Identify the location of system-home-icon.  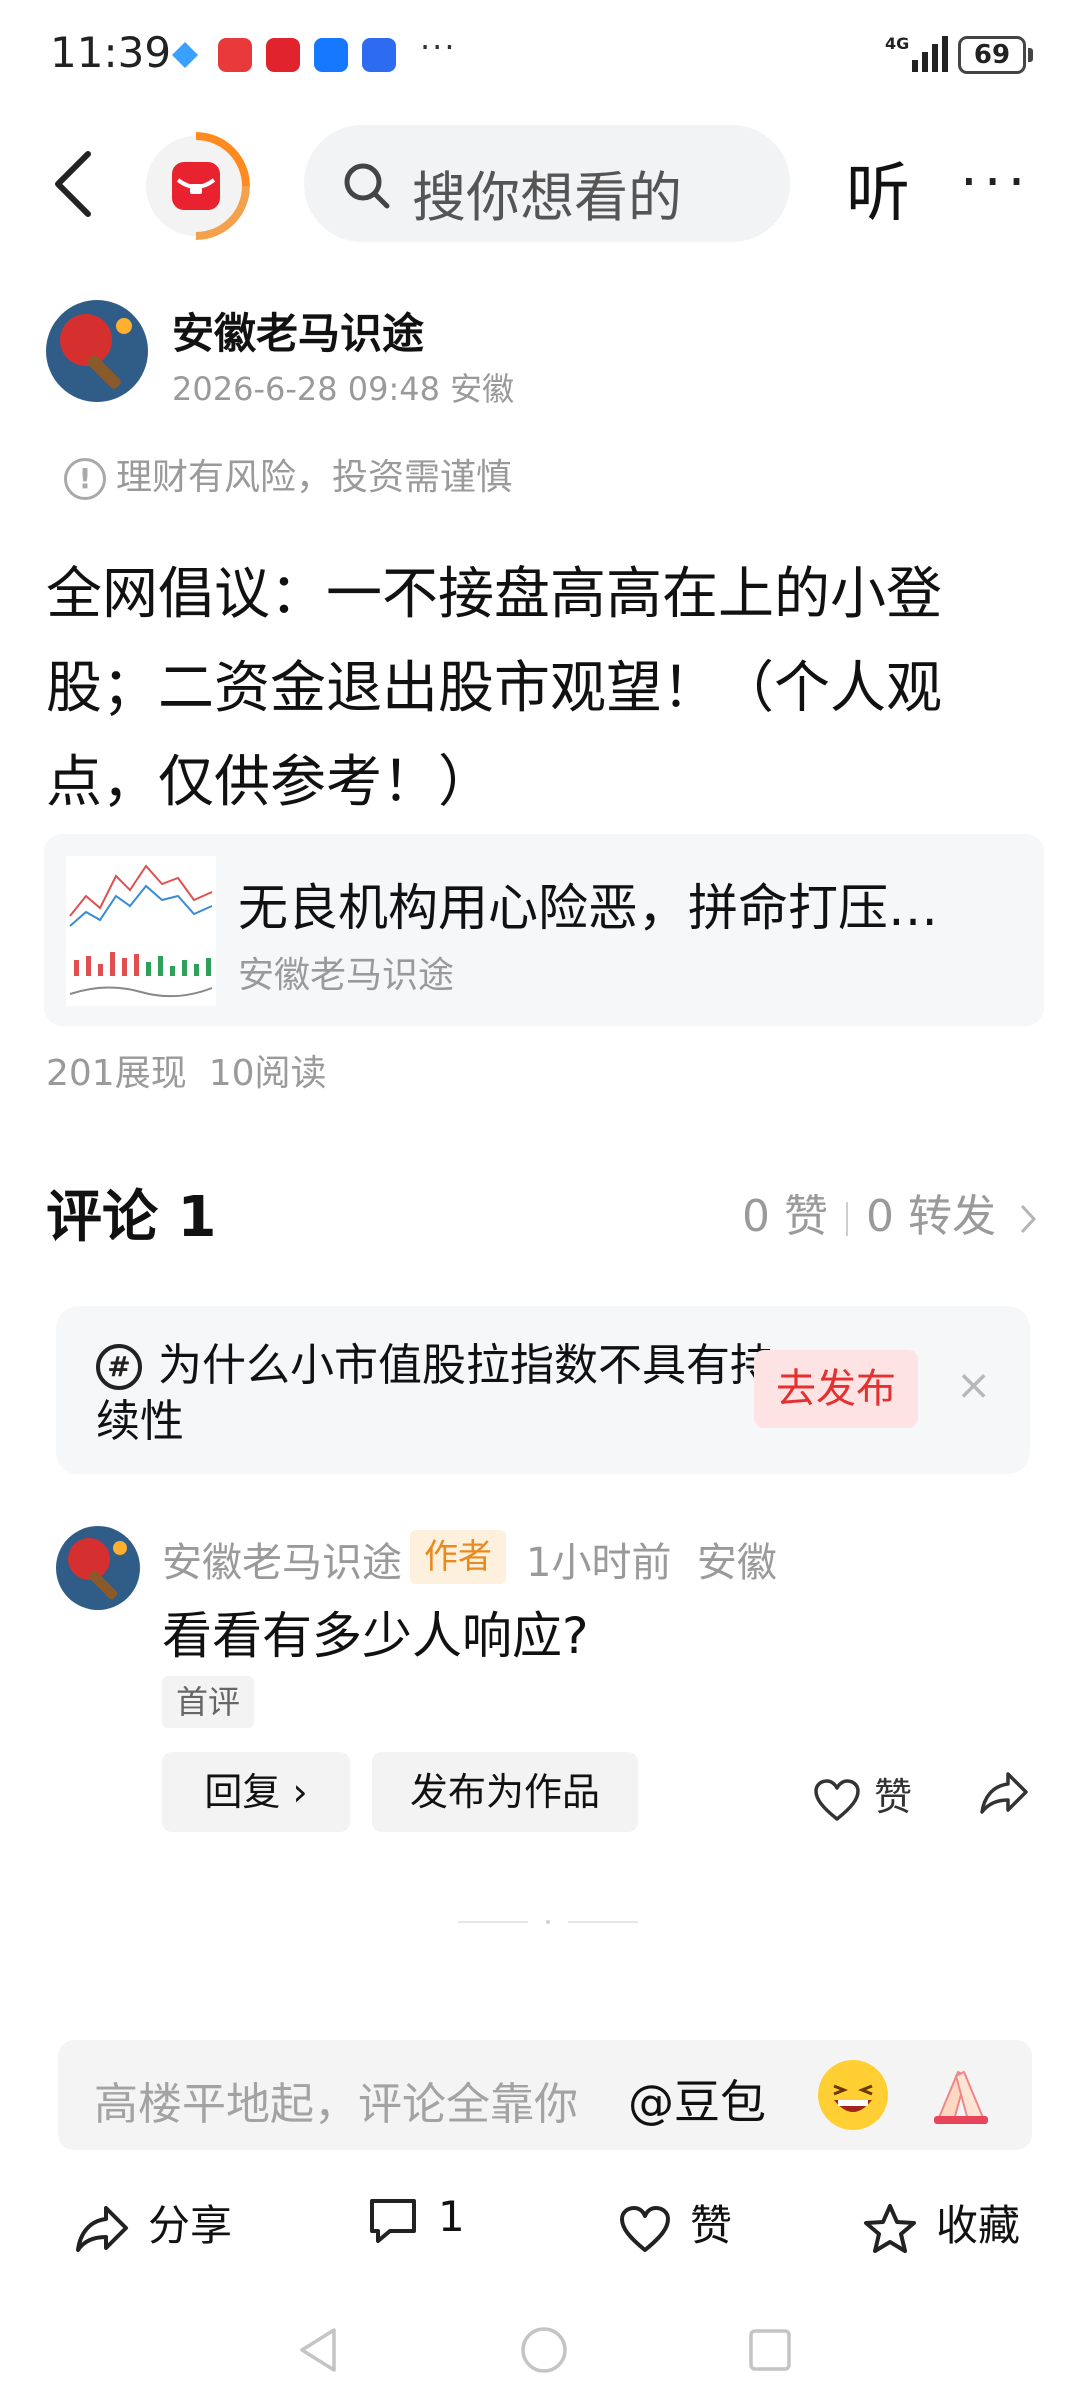
(544, 2350).